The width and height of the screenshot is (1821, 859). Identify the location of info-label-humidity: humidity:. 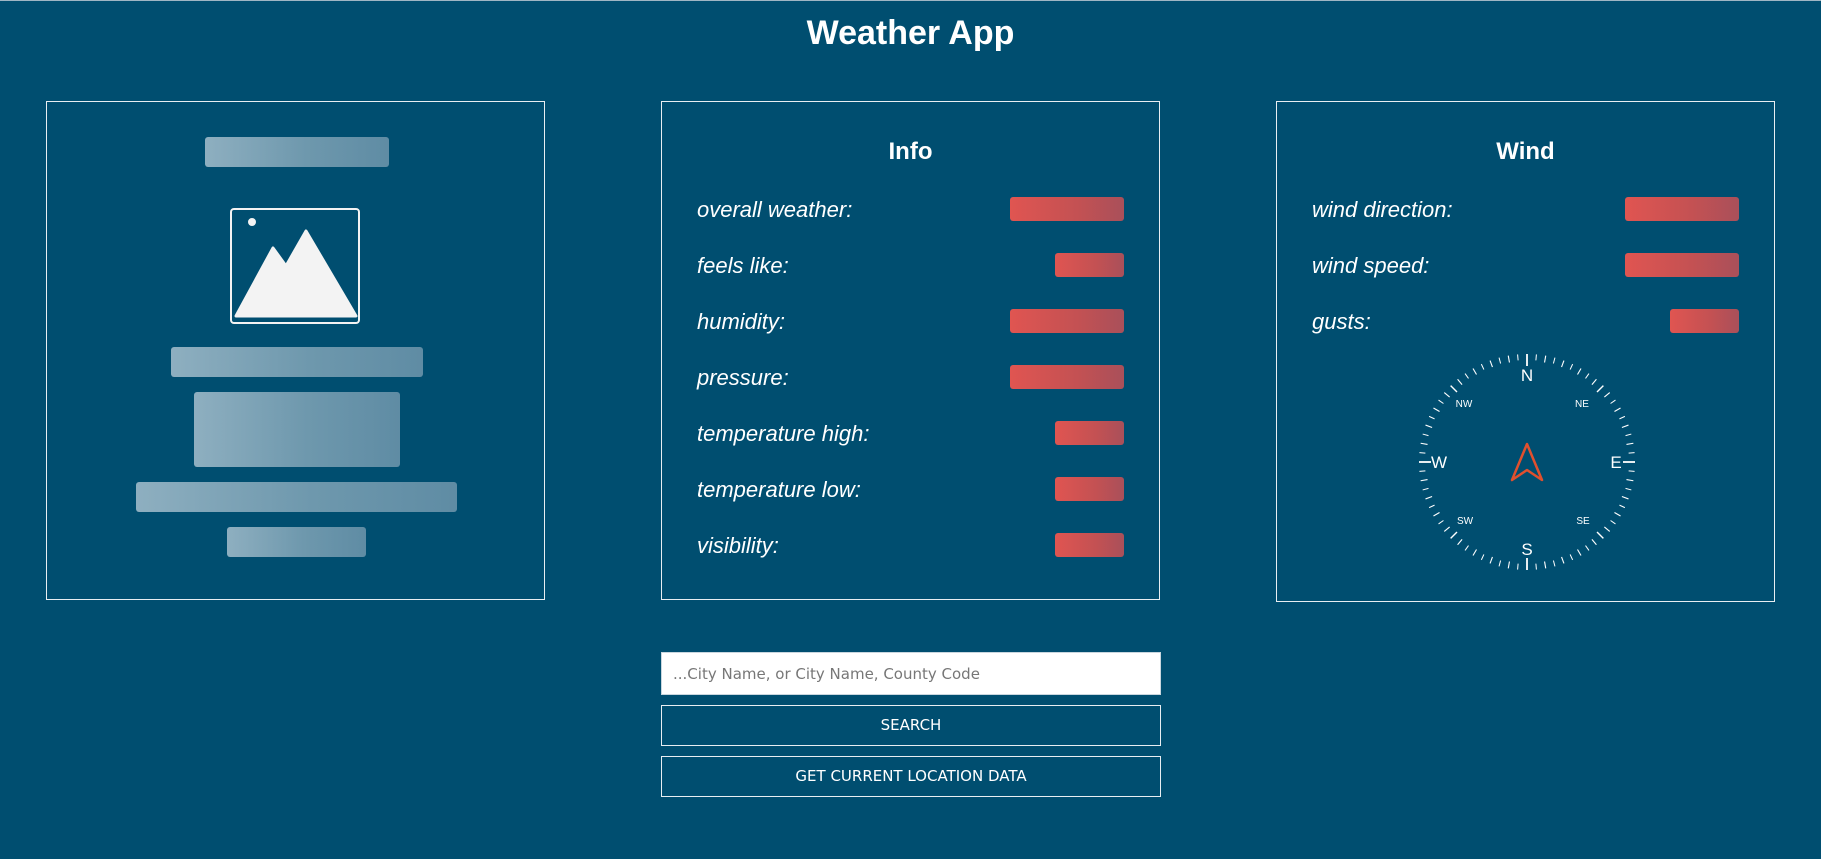
(741, 321).